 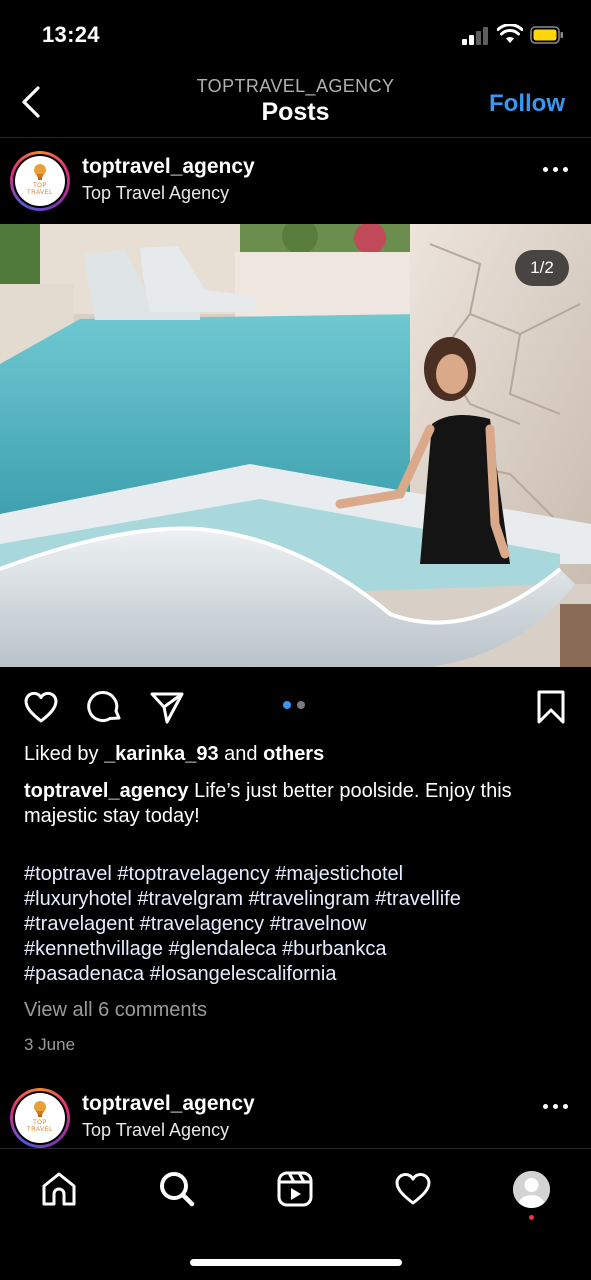 I want to click on carousel-counter: 1/2, so click(x=542, y=268).